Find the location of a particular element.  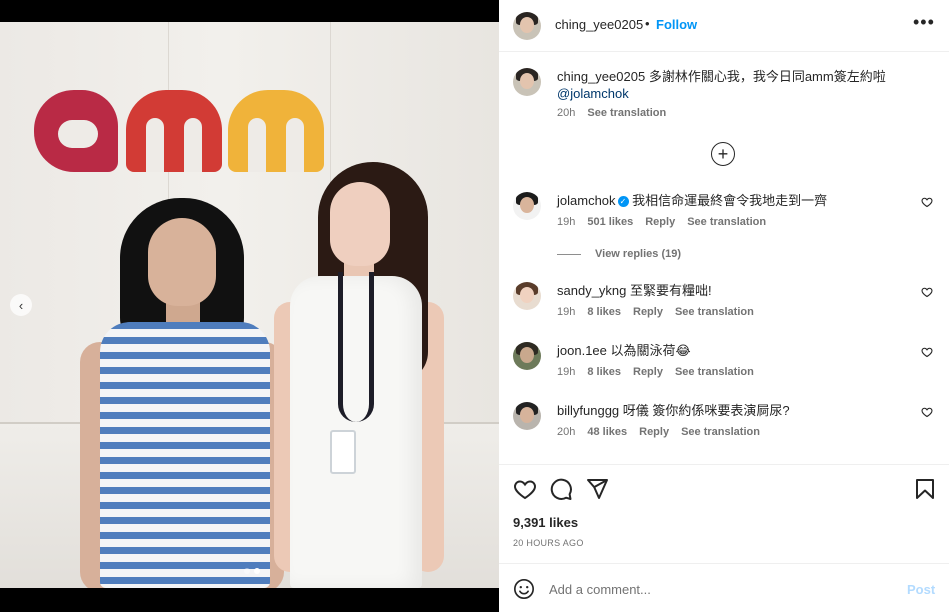

like-heart-icon is located at coordinates (525, 489).